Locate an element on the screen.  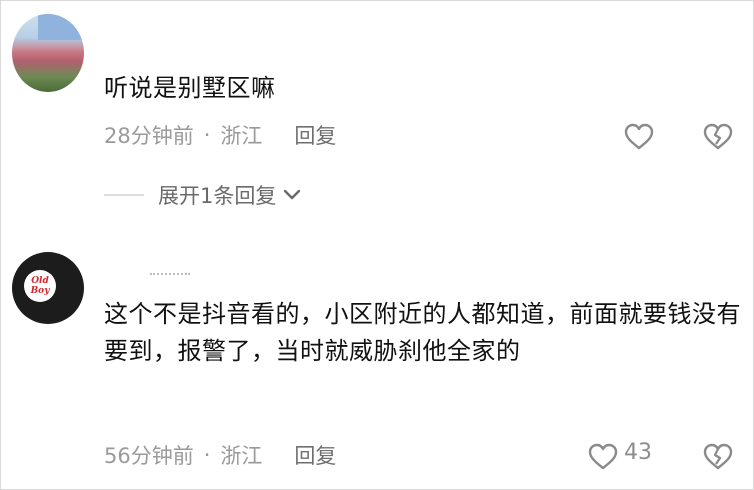
avatar-badge: Old Boy is located at coordinates (40, 286).